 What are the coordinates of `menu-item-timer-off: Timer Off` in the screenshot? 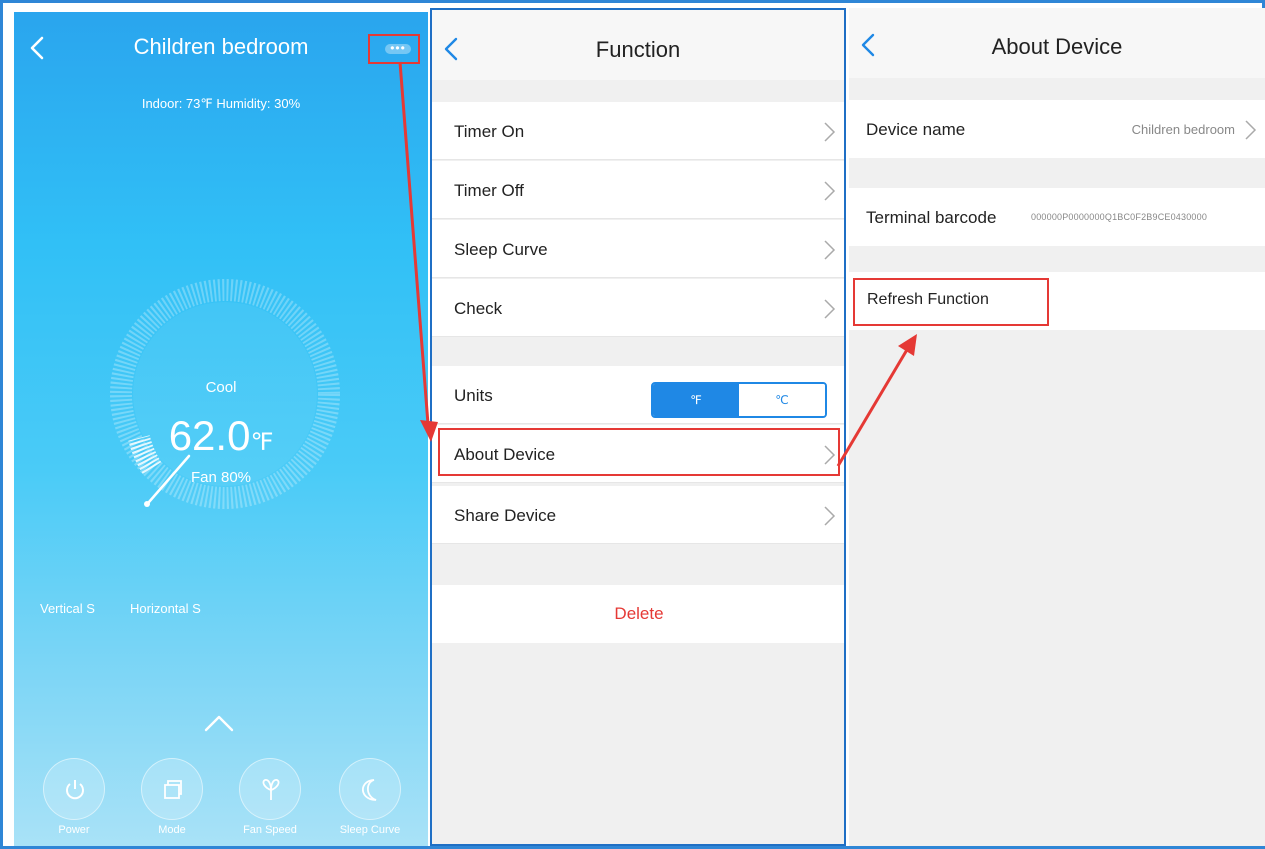 It's located at (638, 190).